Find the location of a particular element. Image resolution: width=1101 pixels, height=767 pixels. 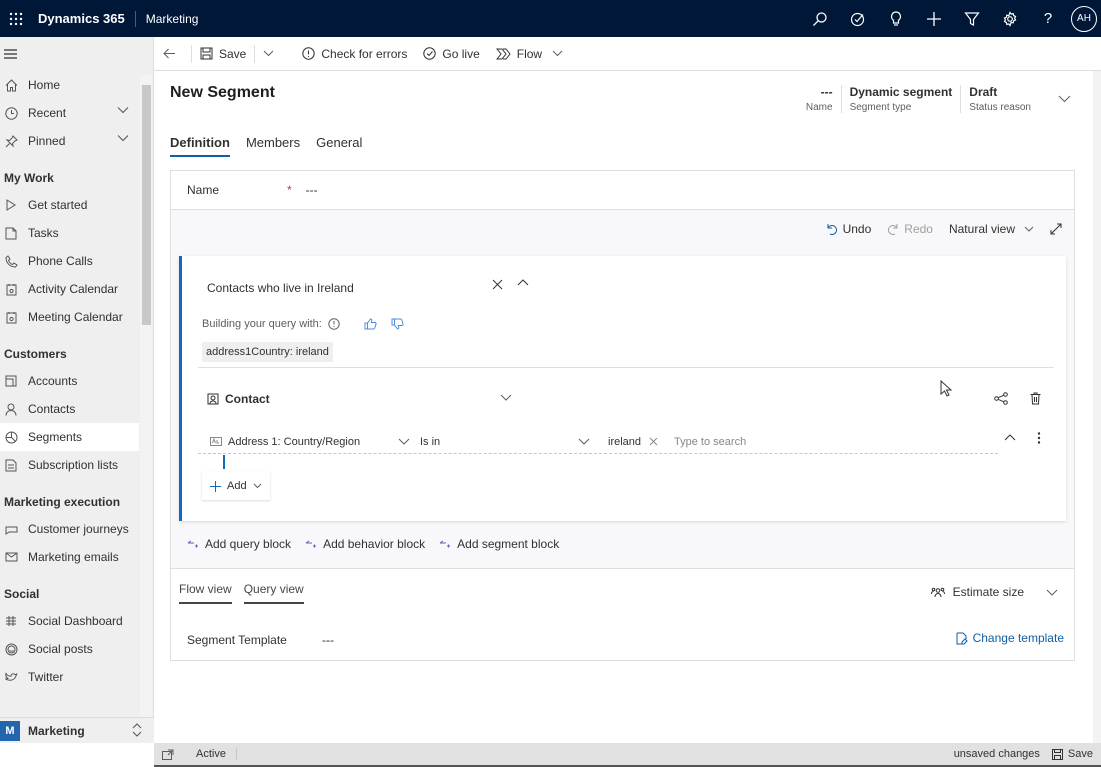

main-scrollbar is located at coordinates (1097, 407).